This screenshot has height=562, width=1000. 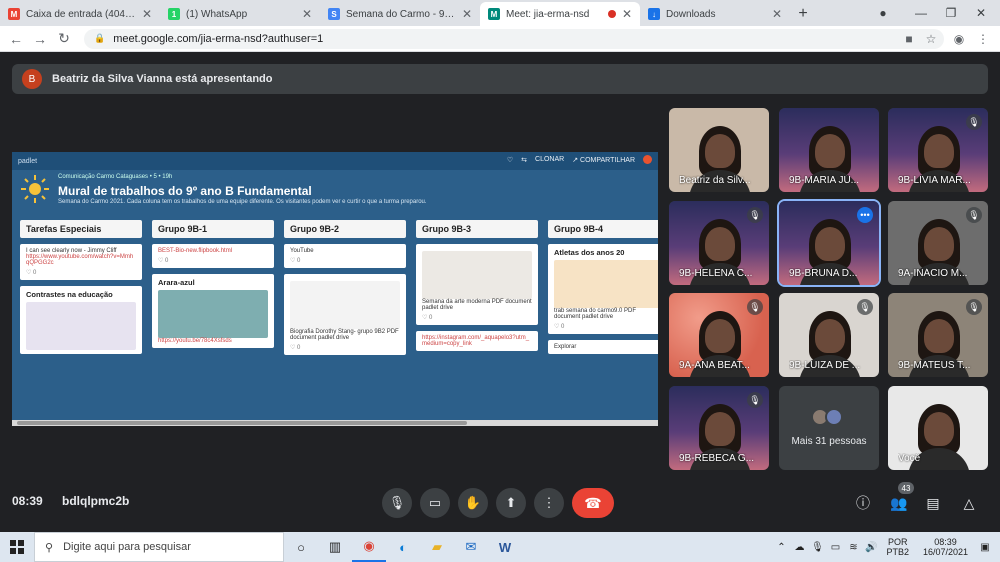 What do you see at coordinates (871, 547) in the screenshot?
I see `volume-icon: 🔊` at bounding box center [871, 547].